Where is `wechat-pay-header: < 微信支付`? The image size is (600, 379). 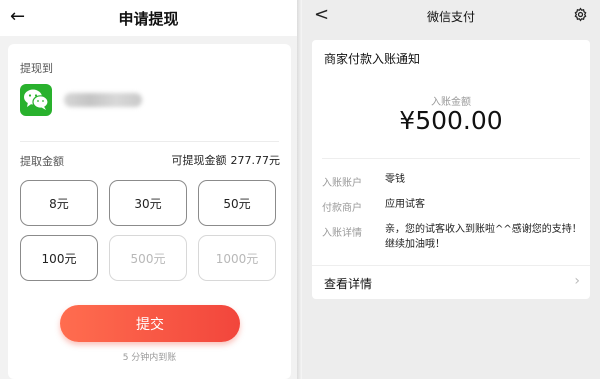 wechat-pay-header: < 微信支付 is located at coordinates (451, 16).